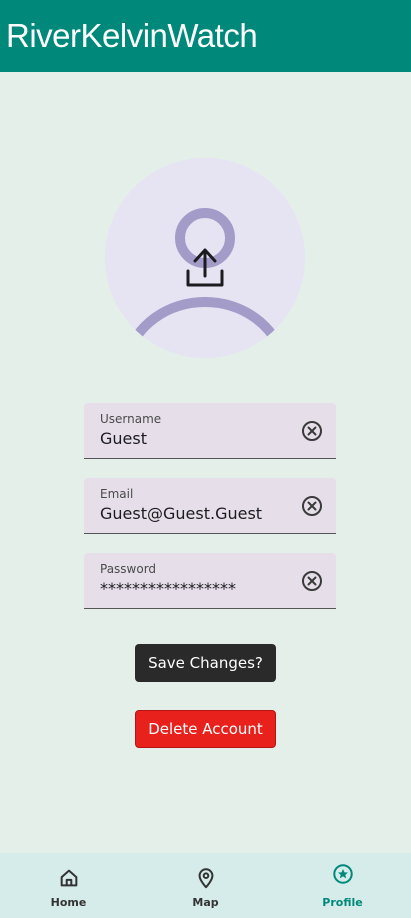 The height and width of the screenshot is (918, 411). What do you see at coordinates (205, 283) in the screenshot?
I see `upload-avatar-icon` at bounding box center [205, 283].